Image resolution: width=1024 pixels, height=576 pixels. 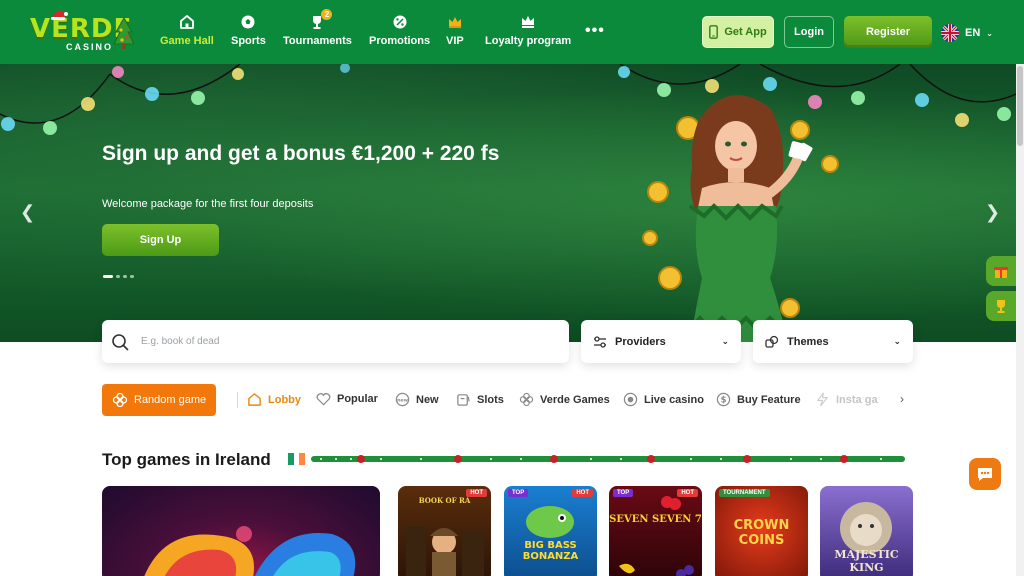 What do you see at coordinates (758, 399) in the screenshot?
I see `category-buy-feature: $ Buy Feature` at bounding box center [758, 399].